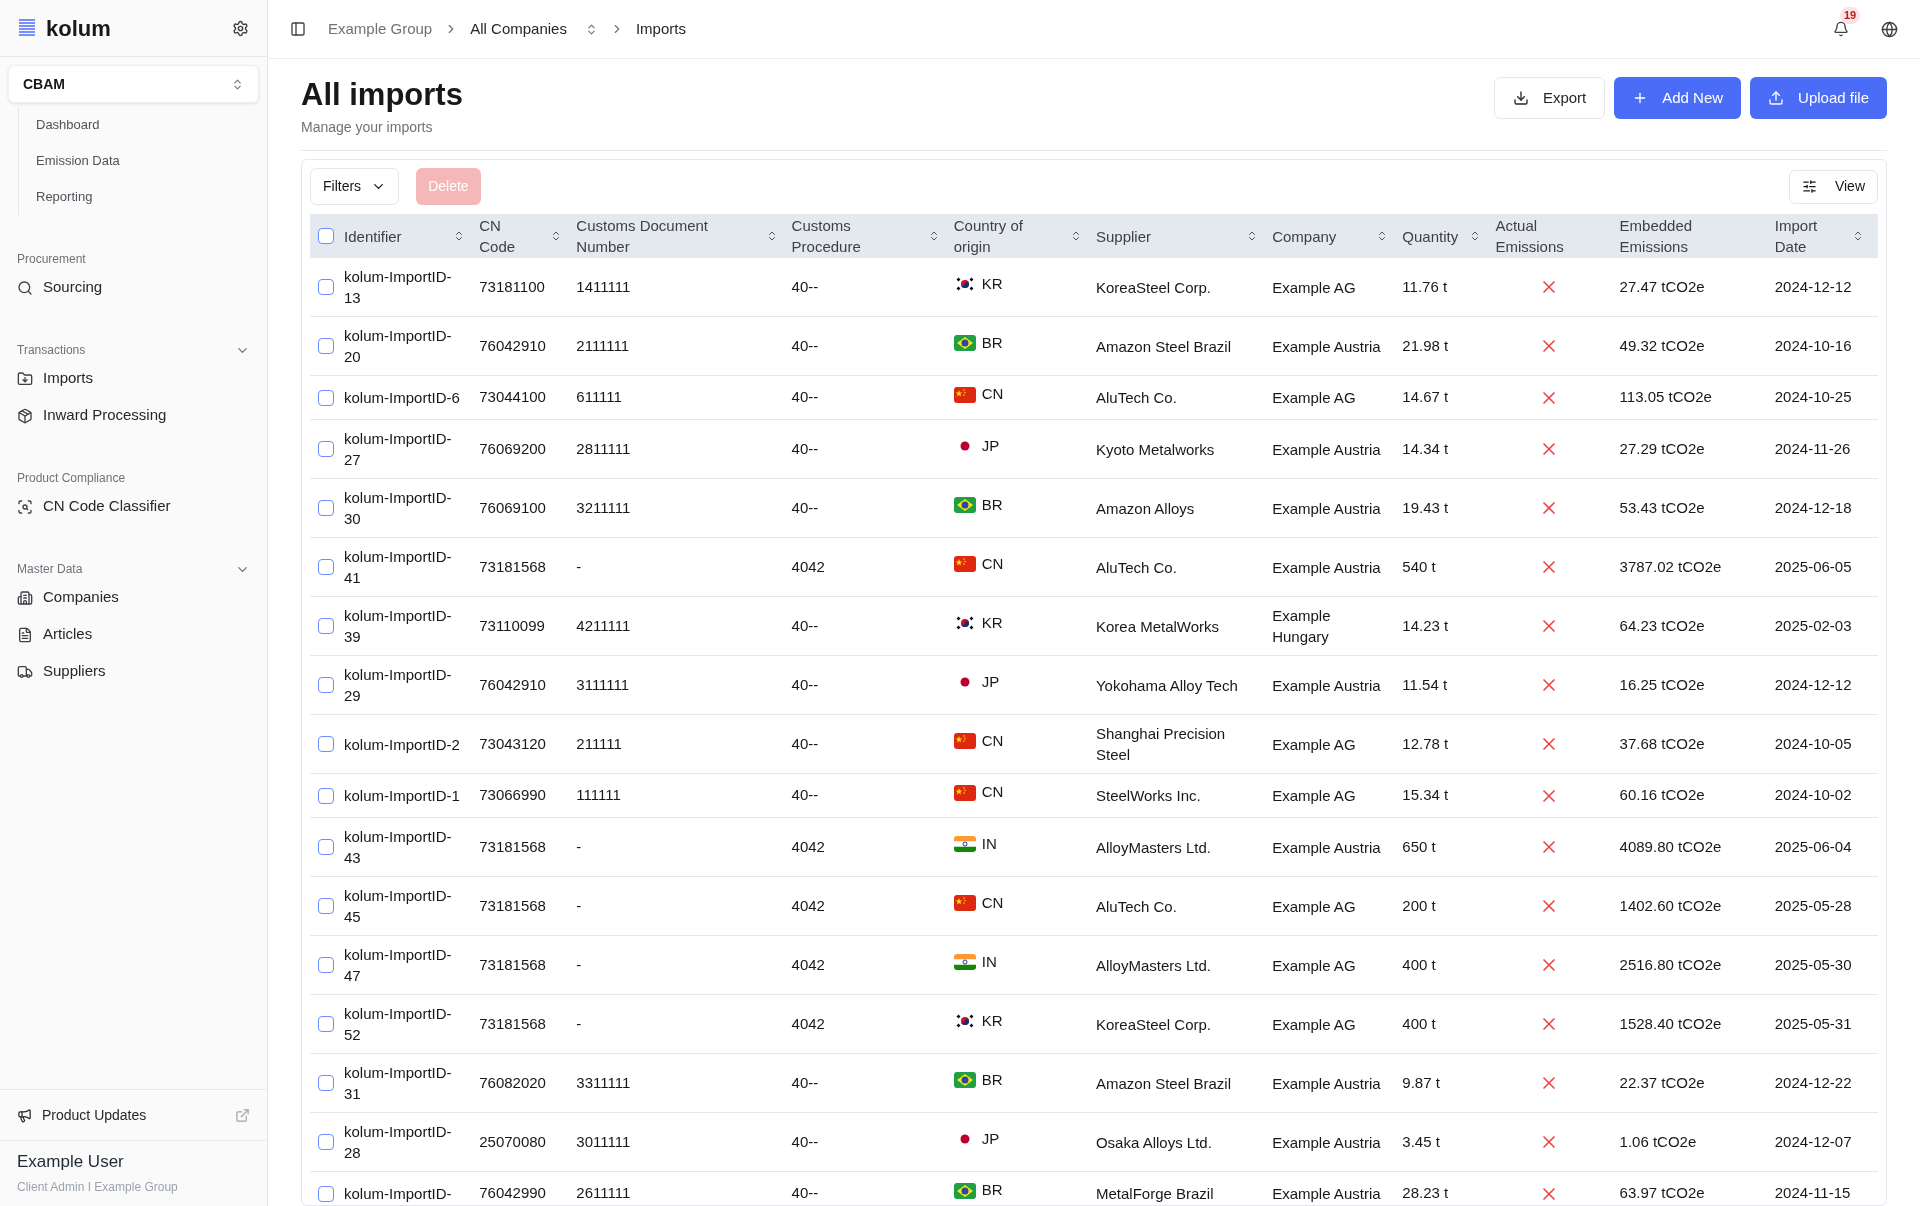  What do you see at coordinates (603, 684) in the screenshot?
I see `table-cell: 3111111` at bounding box center [603, 684].